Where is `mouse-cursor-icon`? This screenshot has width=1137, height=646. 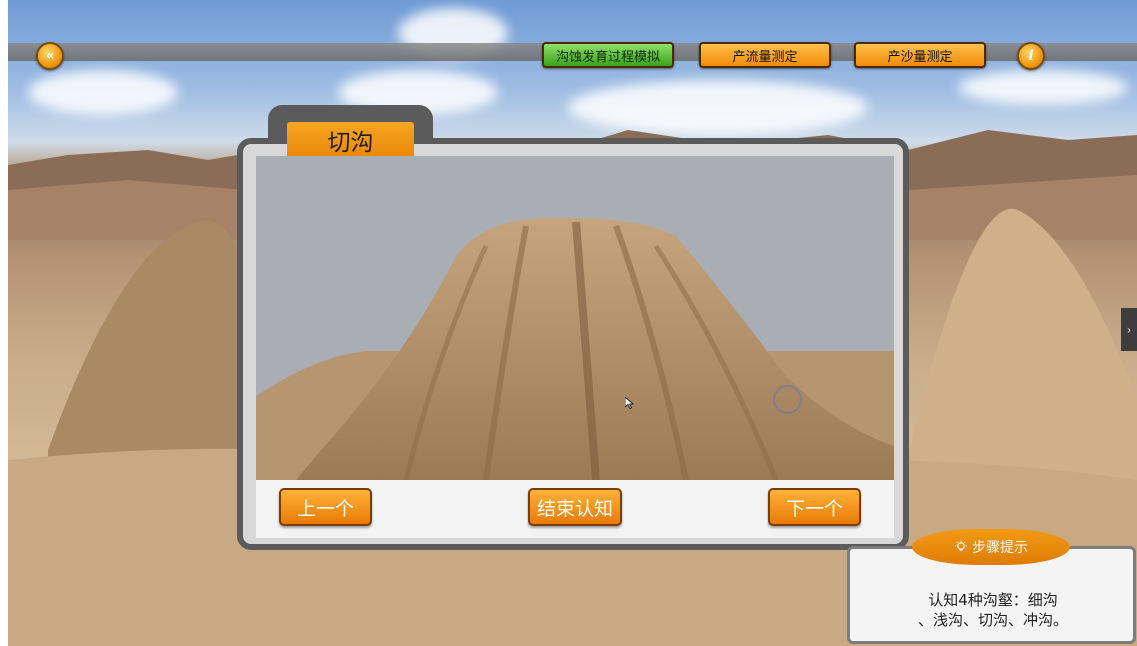 mouse-cursor-icon is located at coordinates (629, 403).